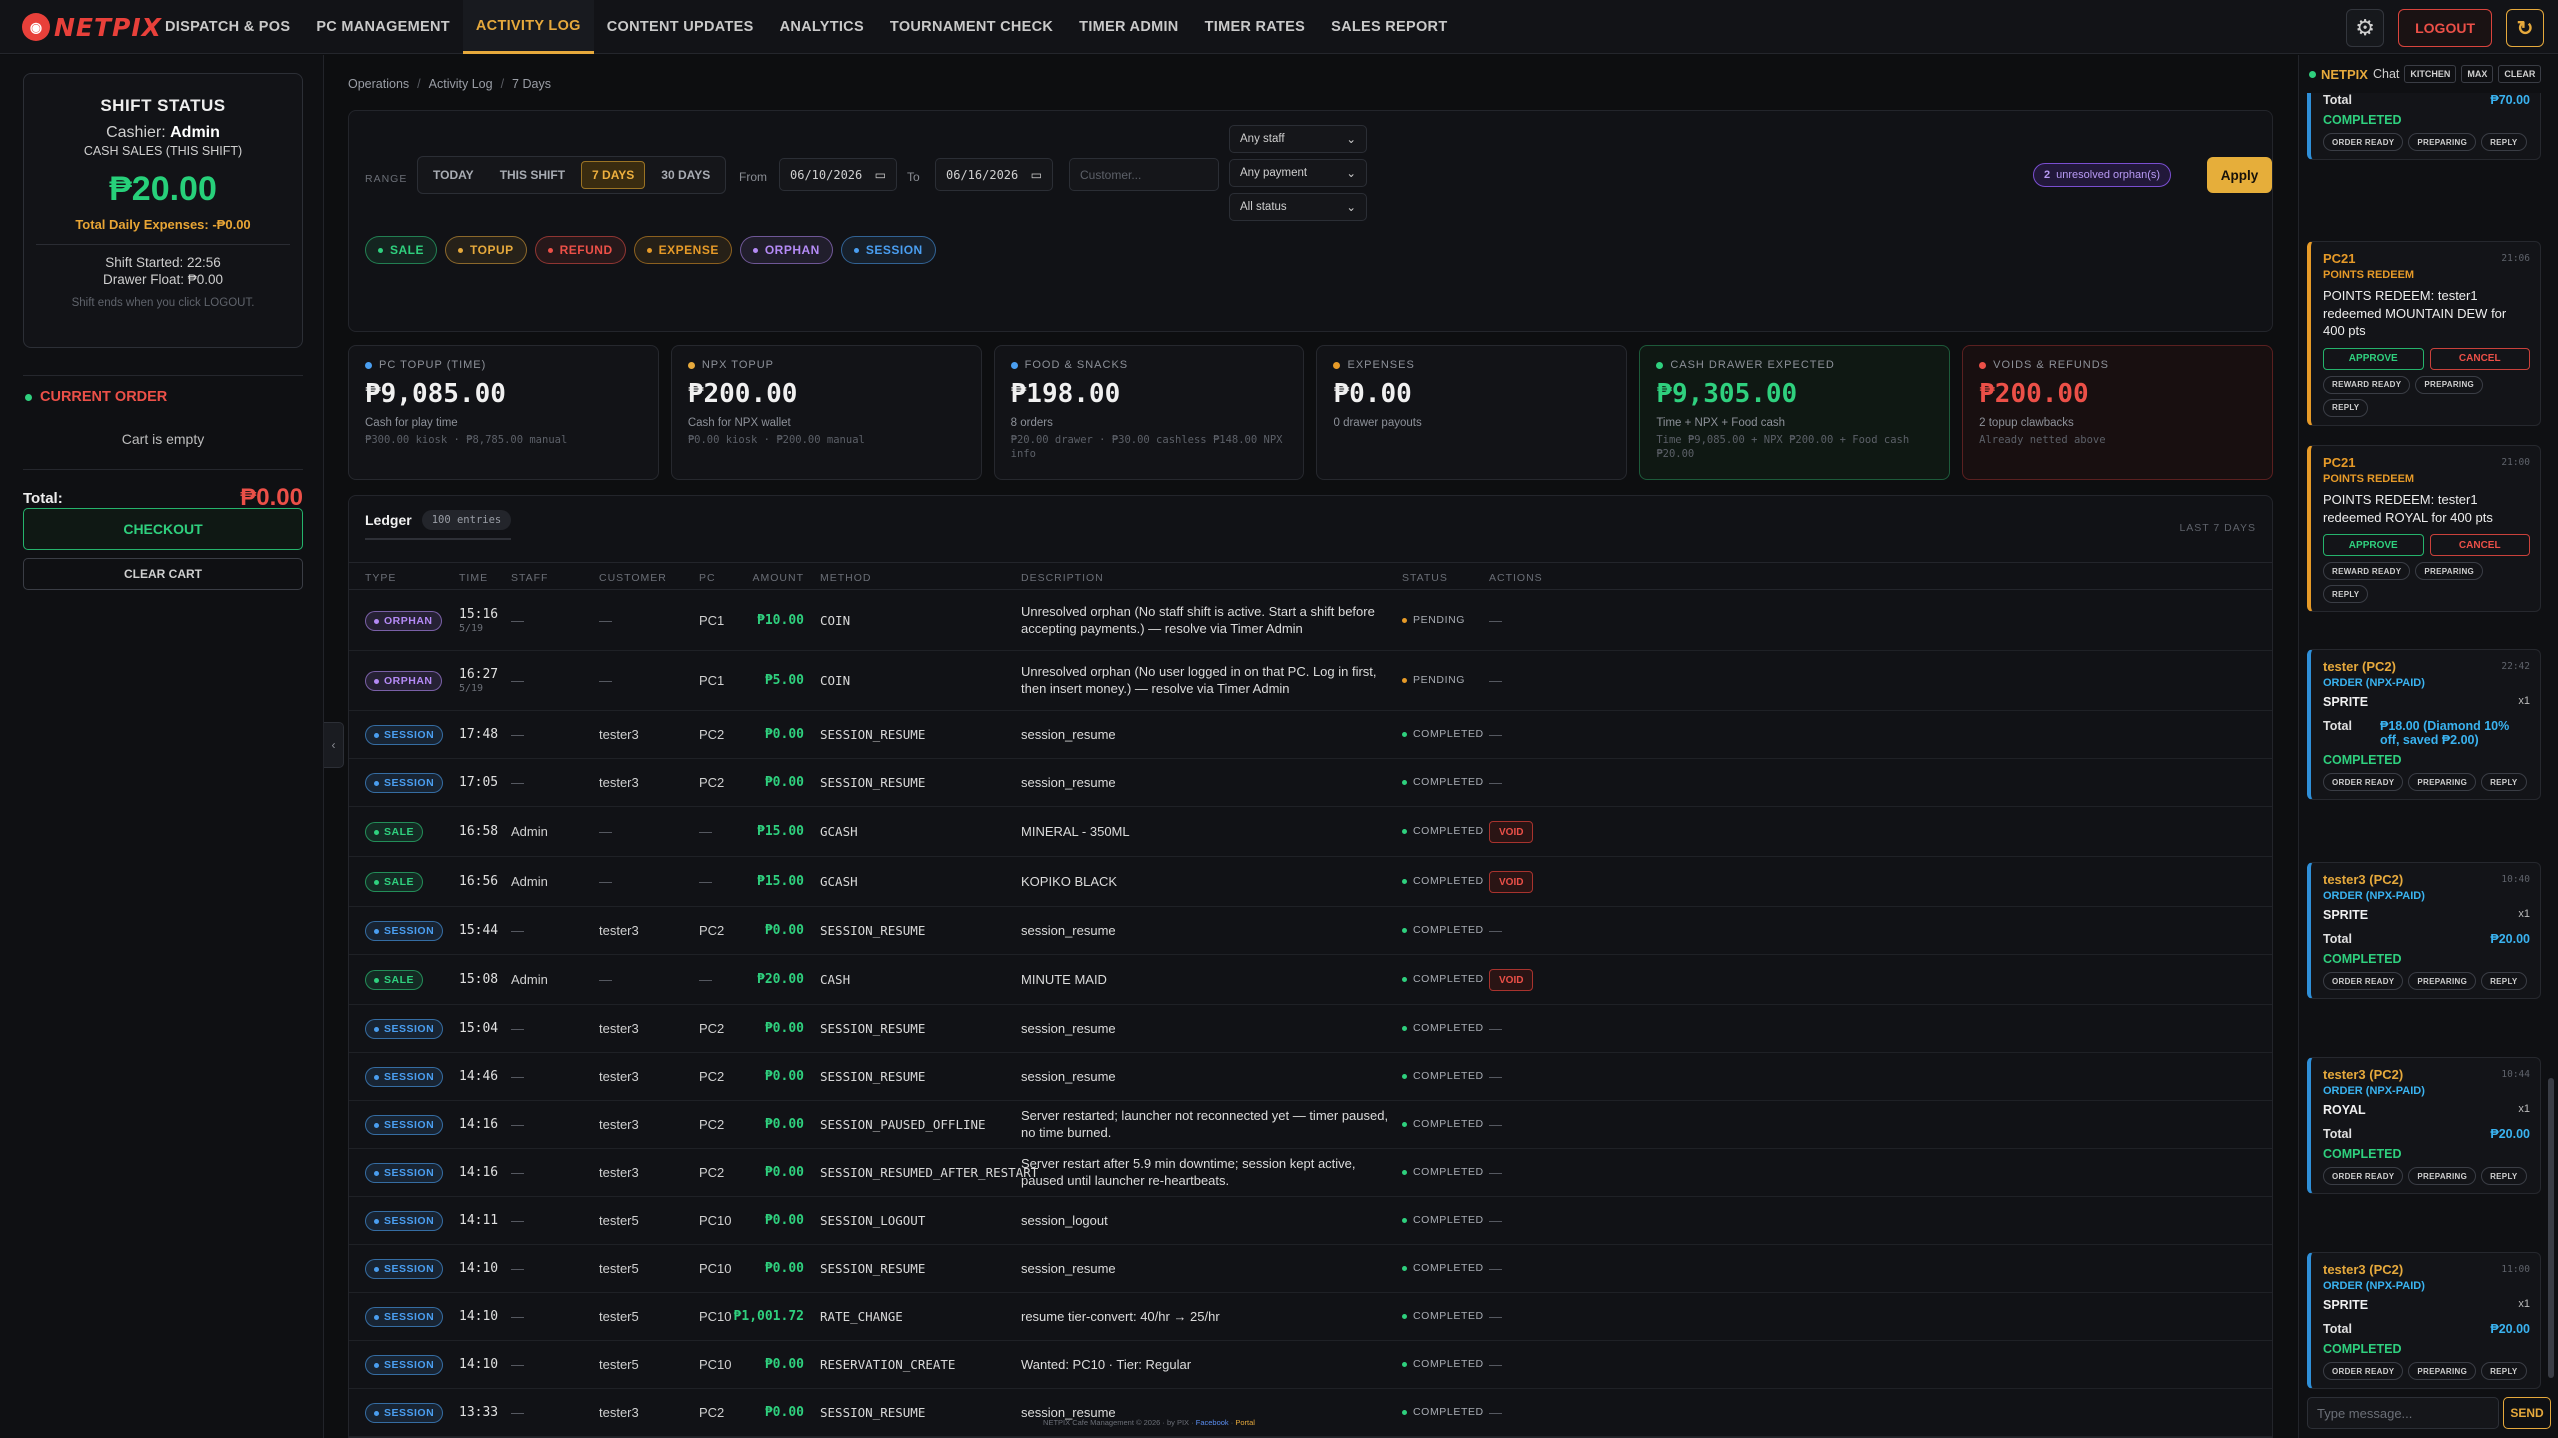 This screenshot has width=2558, height=1438. Describe the element at coordinates (1389, 27) in the screenshot. I see `nav-item: SALES REPORT` at that location.